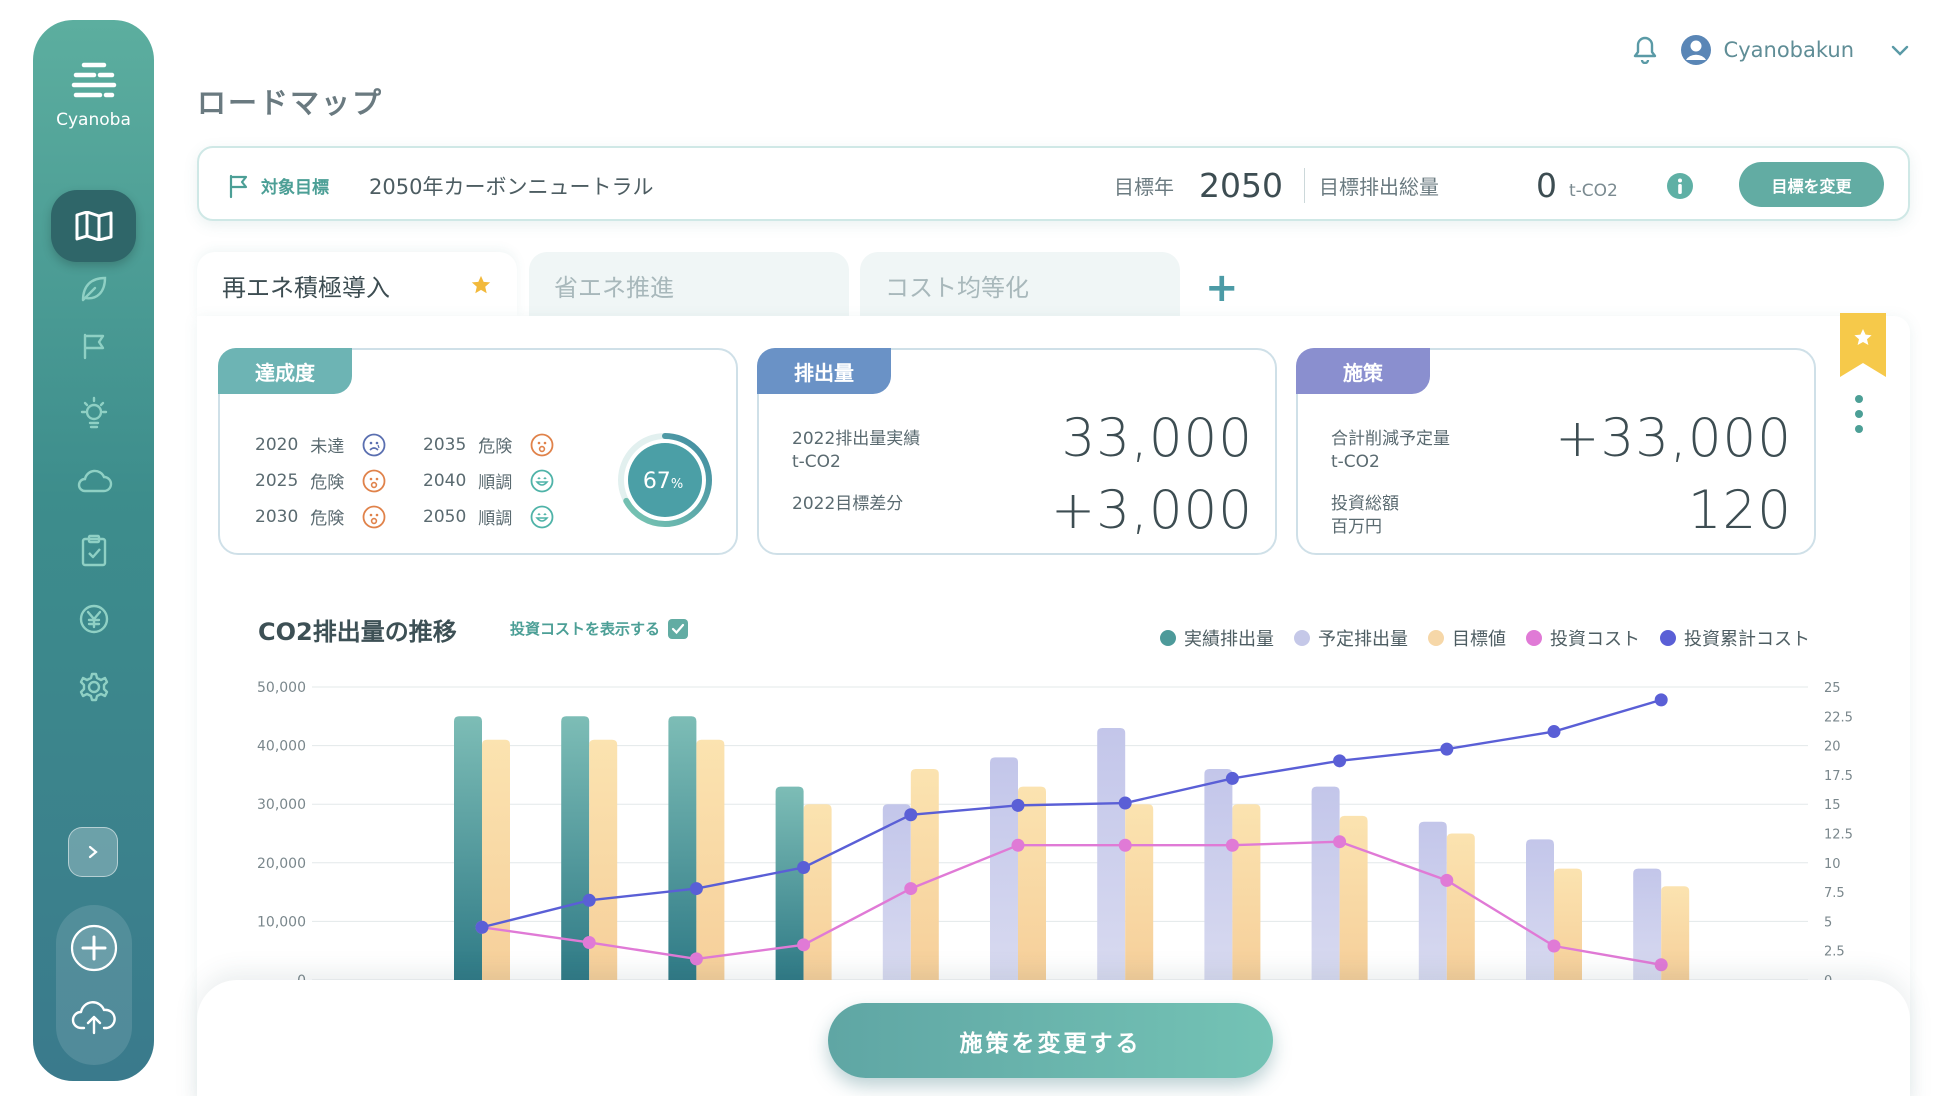  What do you see at coordinates (281, 747) in the screenshot?
I see `y-left-tick-label: 40,000` at bounding box center [281, 747].